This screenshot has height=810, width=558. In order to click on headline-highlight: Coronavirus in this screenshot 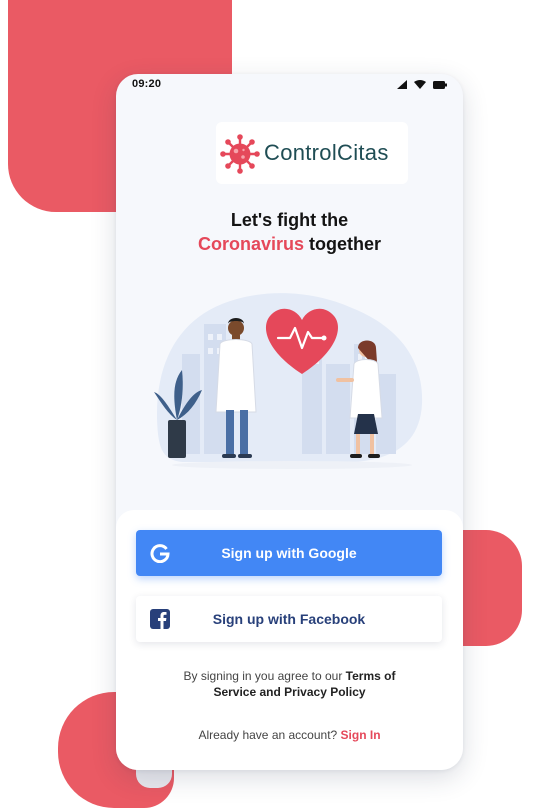, I will do `click(250, 244)`.